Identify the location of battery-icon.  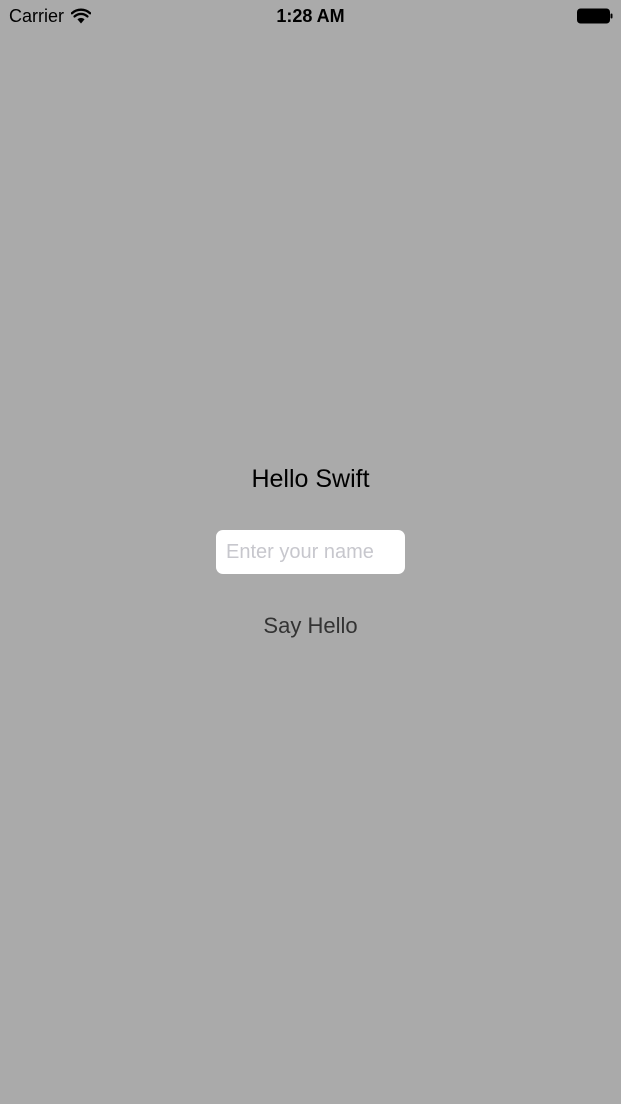
(595, 16).